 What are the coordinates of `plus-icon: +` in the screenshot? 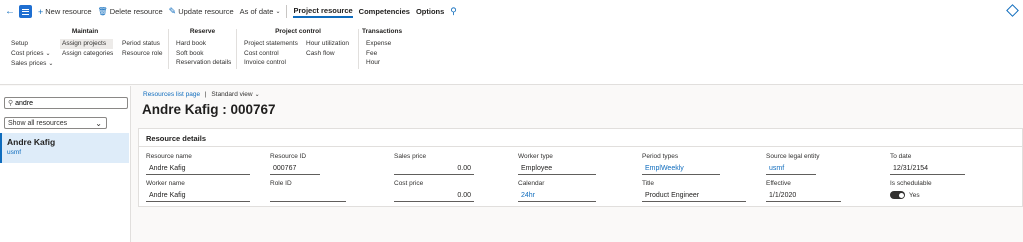 It's located at (41, 11).